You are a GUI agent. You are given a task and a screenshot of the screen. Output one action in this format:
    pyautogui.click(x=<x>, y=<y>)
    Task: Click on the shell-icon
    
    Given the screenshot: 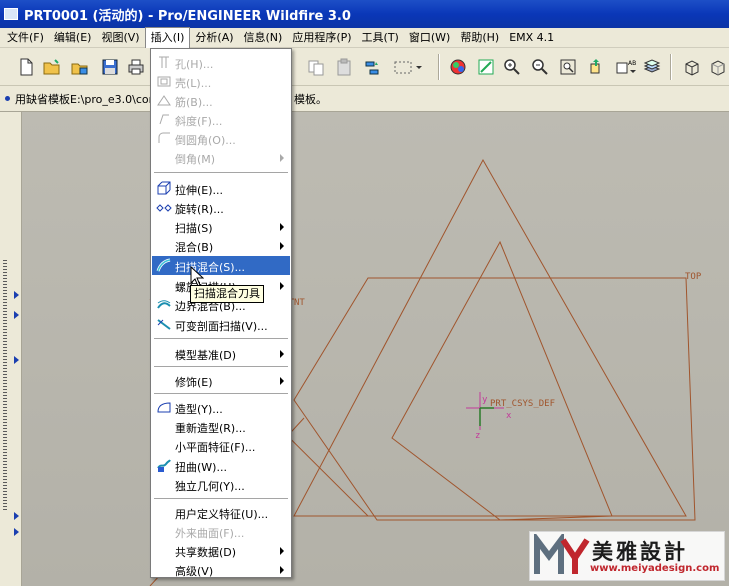 What is the action you would take?
    pyautogui.click(x=164, y=81)
    